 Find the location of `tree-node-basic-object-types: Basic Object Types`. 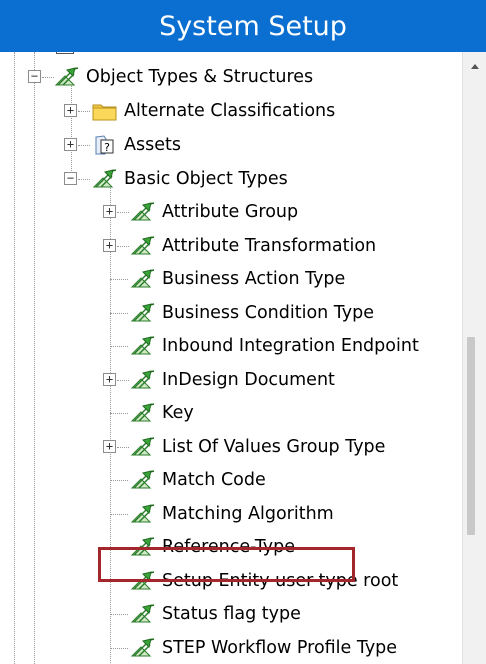

tree-node-basic-object-types: Basic Object Types is located at coordinates (190, 179).